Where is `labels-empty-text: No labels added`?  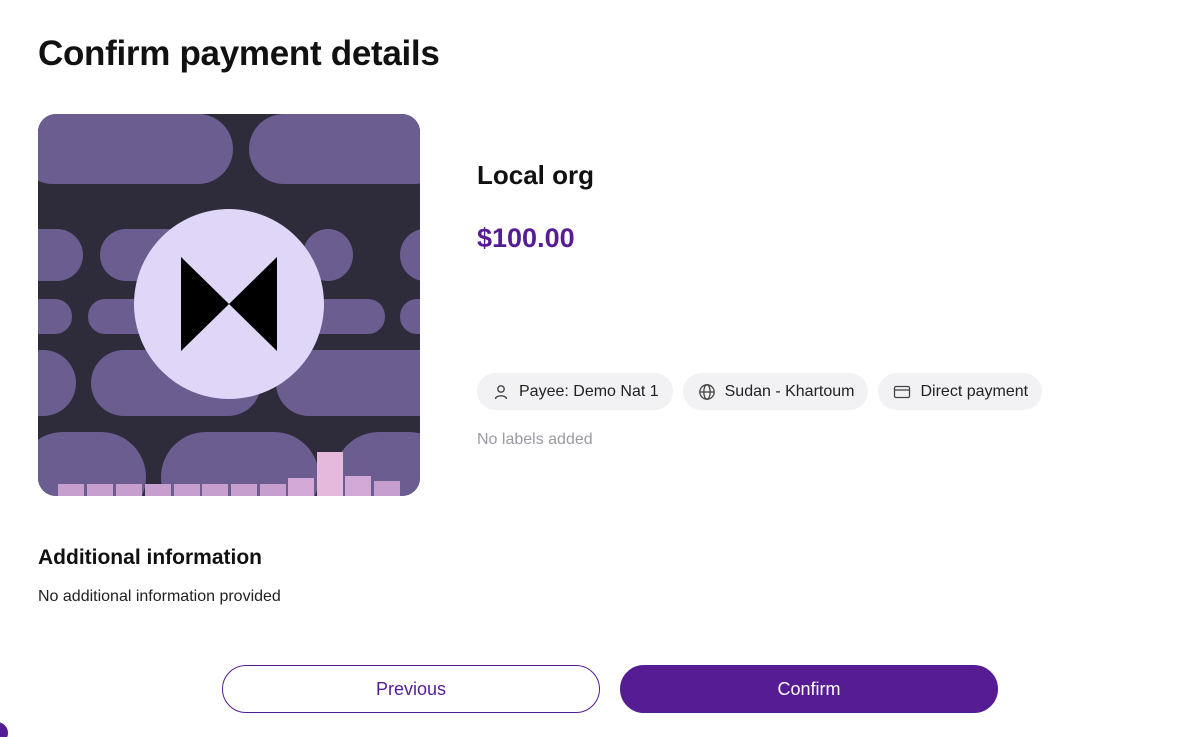 labels-empty-text: No labels added is located at coordinates (535, 439).